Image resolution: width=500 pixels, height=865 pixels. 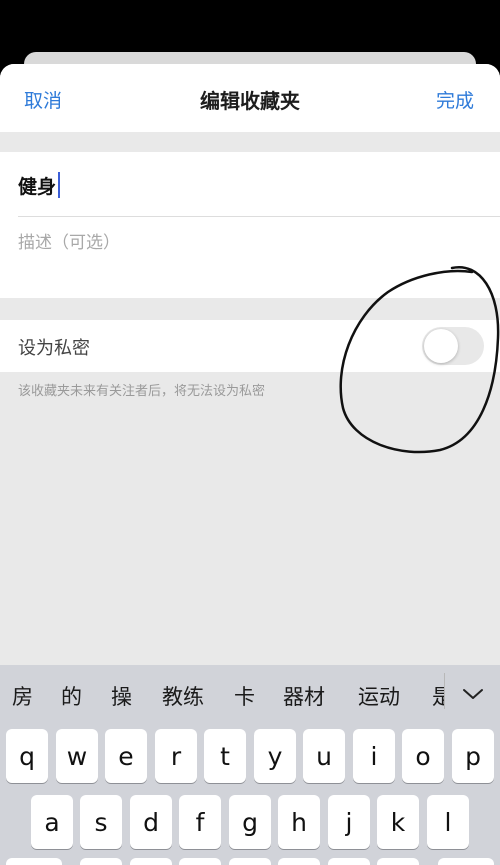 I want to click on toggle-knob, so click(x=441, y=346).